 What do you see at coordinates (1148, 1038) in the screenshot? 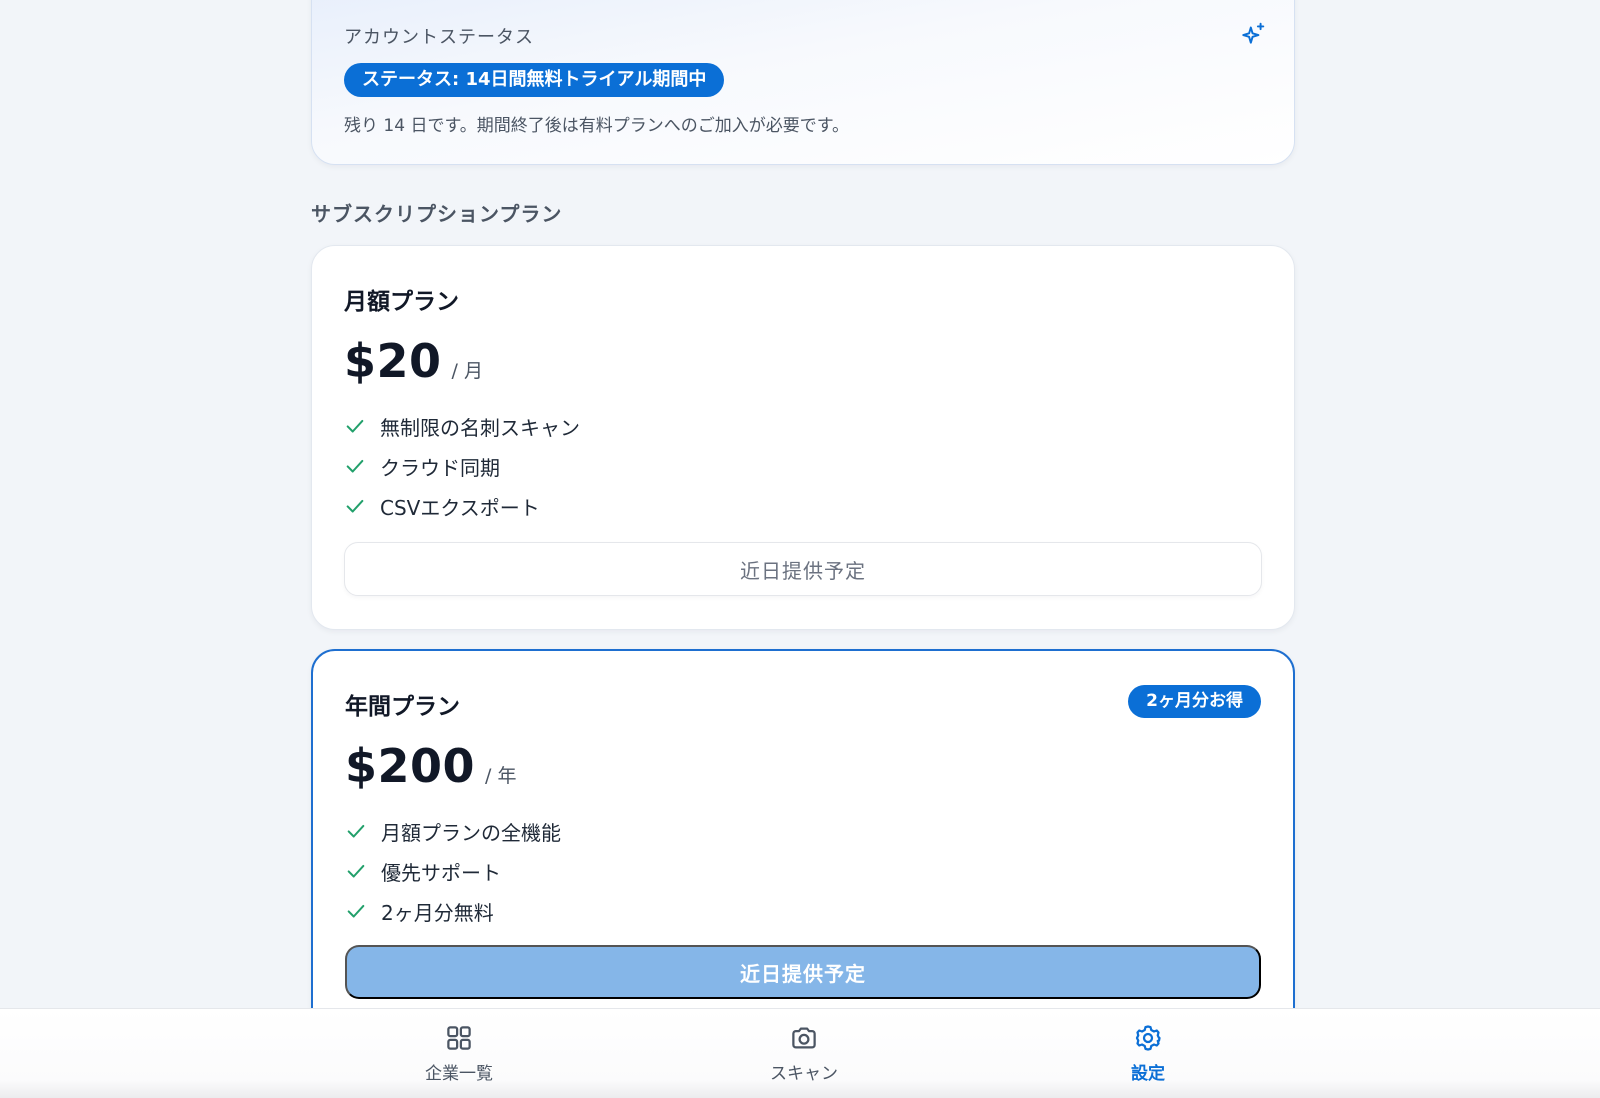
I see `gear-icon` at bounding box center [1148, 1038].